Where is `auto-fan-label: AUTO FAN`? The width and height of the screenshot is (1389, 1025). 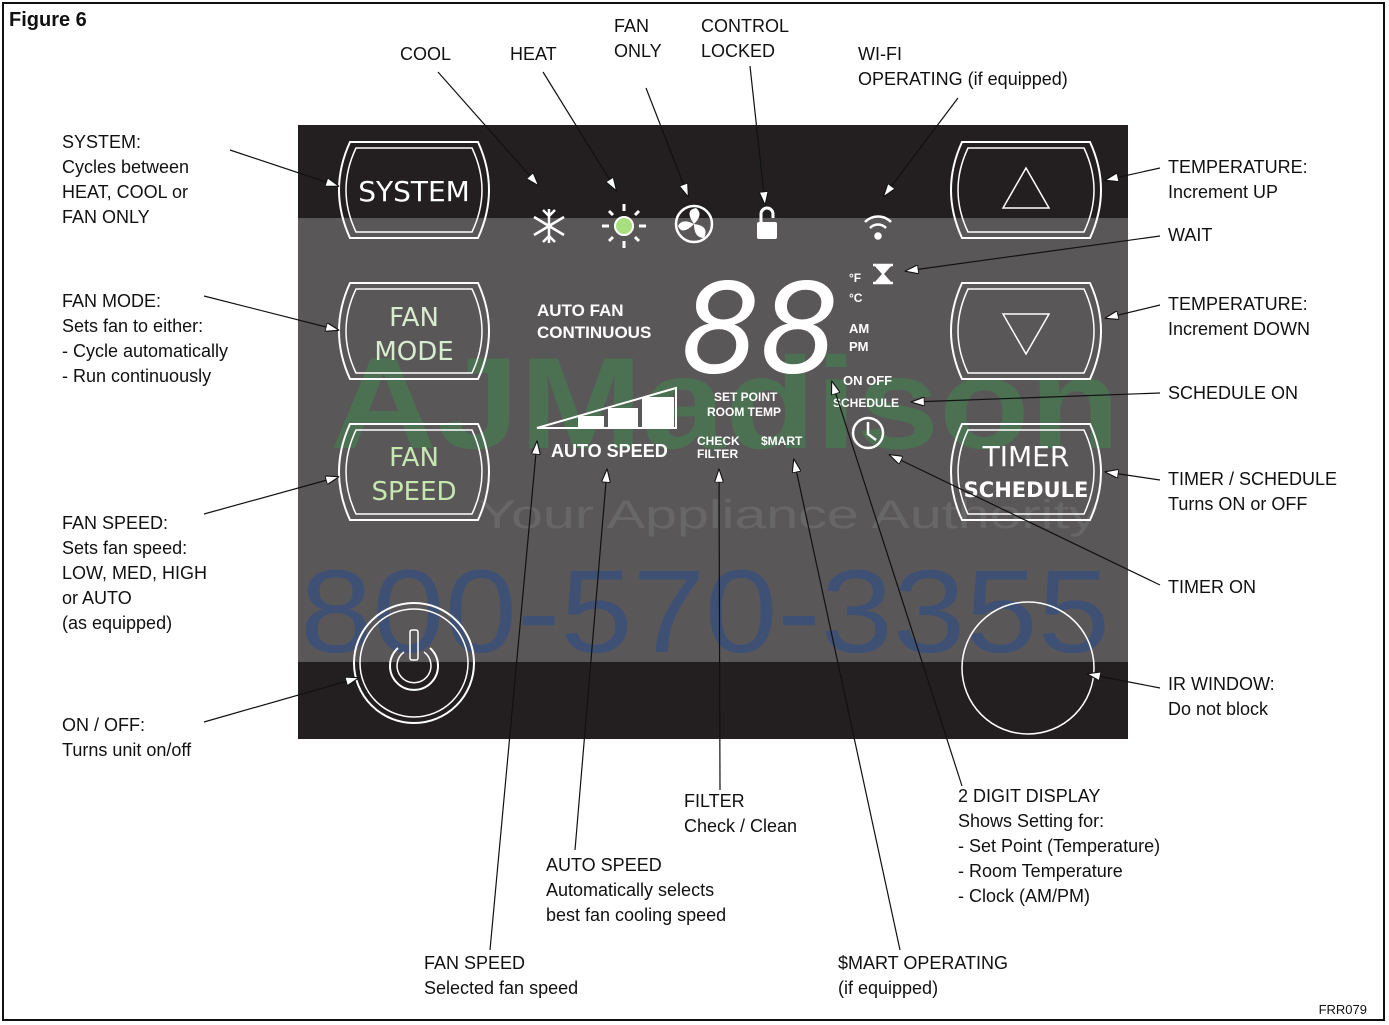 auto-fan-label: AUTO FAN is located at coordinates (580, 310).